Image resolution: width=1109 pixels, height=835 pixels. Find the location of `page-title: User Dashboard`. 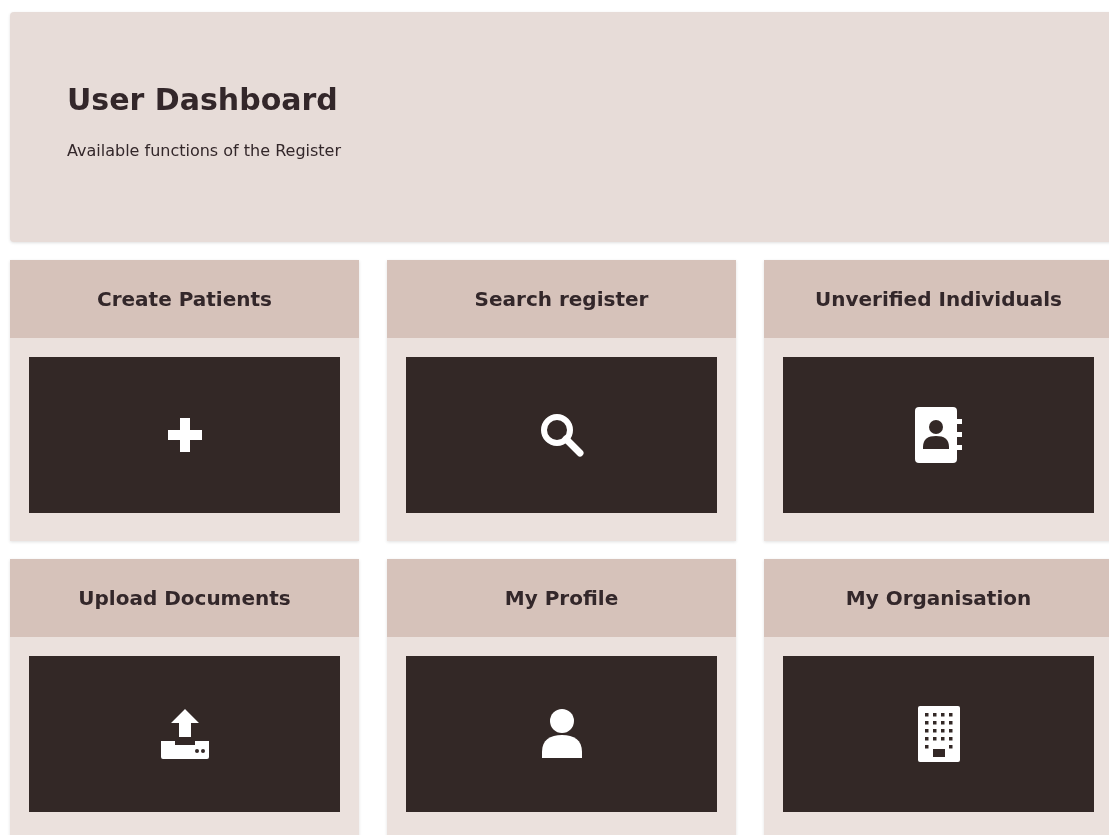

page-title: User Dashboard is located at coordinates (203, 99).